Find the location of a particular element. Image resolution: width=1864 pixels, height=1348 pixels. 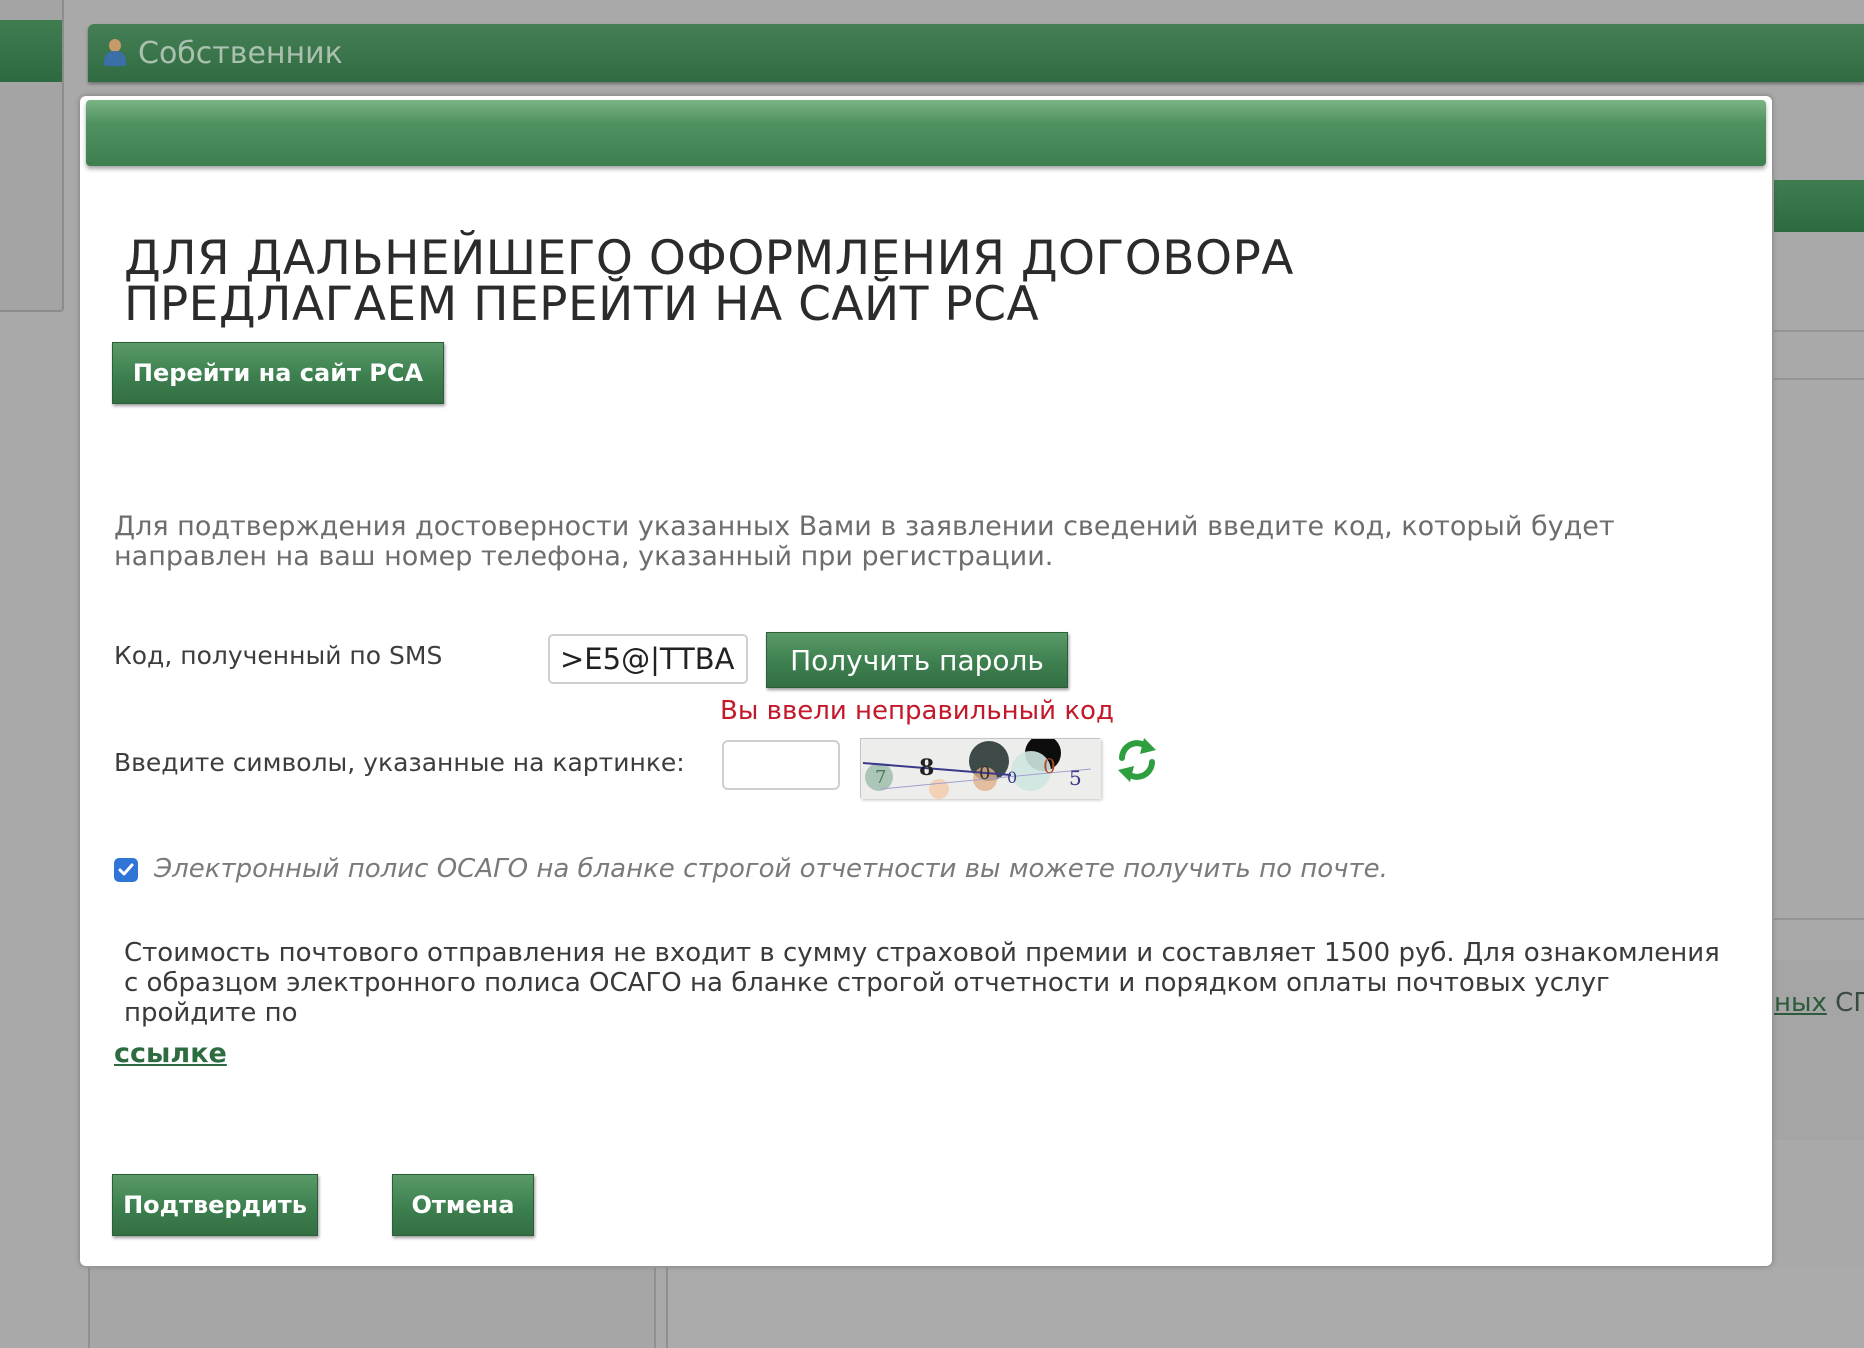

sms-code-label: Код, полученный по SMS is located at coordinates (278, 655).